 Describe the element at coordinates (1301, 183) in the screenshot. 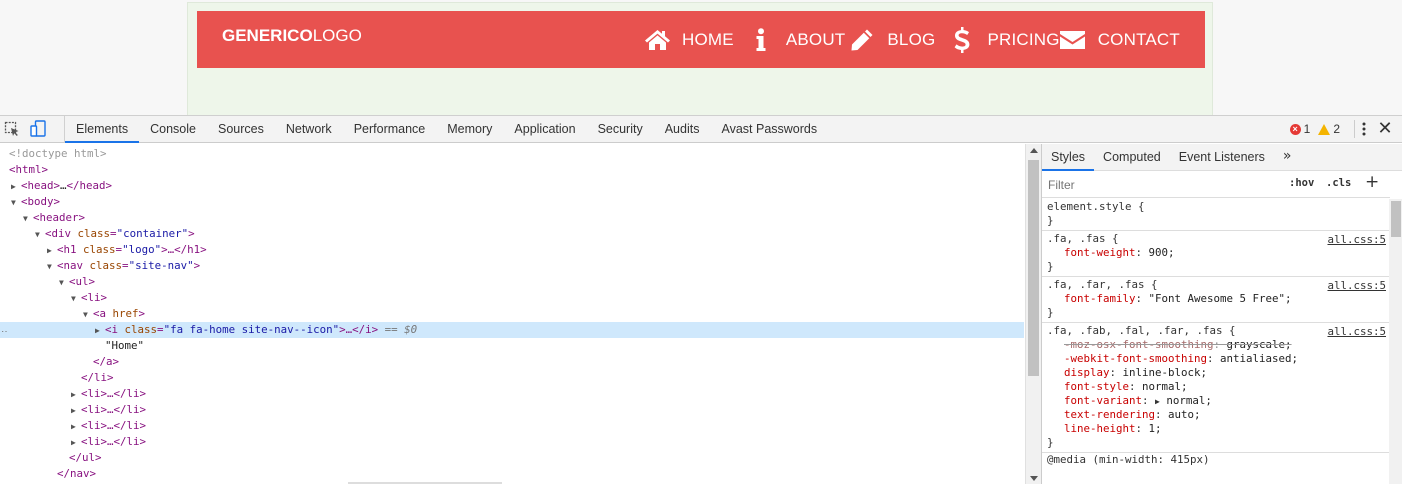

I see `hover-state-button: :hov` at that location.